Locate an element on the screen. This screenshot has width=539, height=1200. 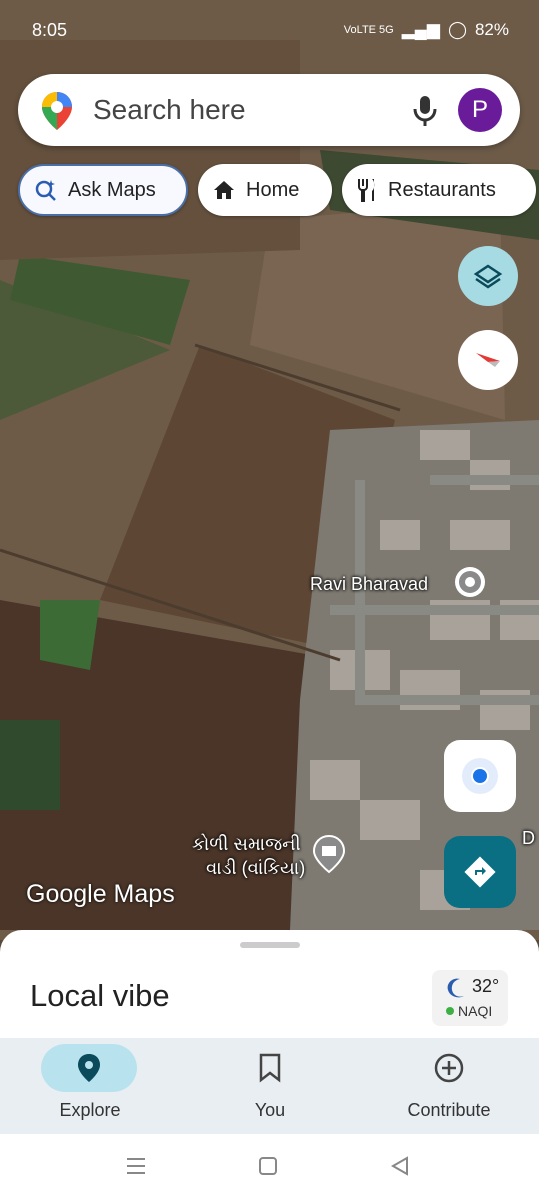
bookmark-icon is located at coordinates (270, 1070).